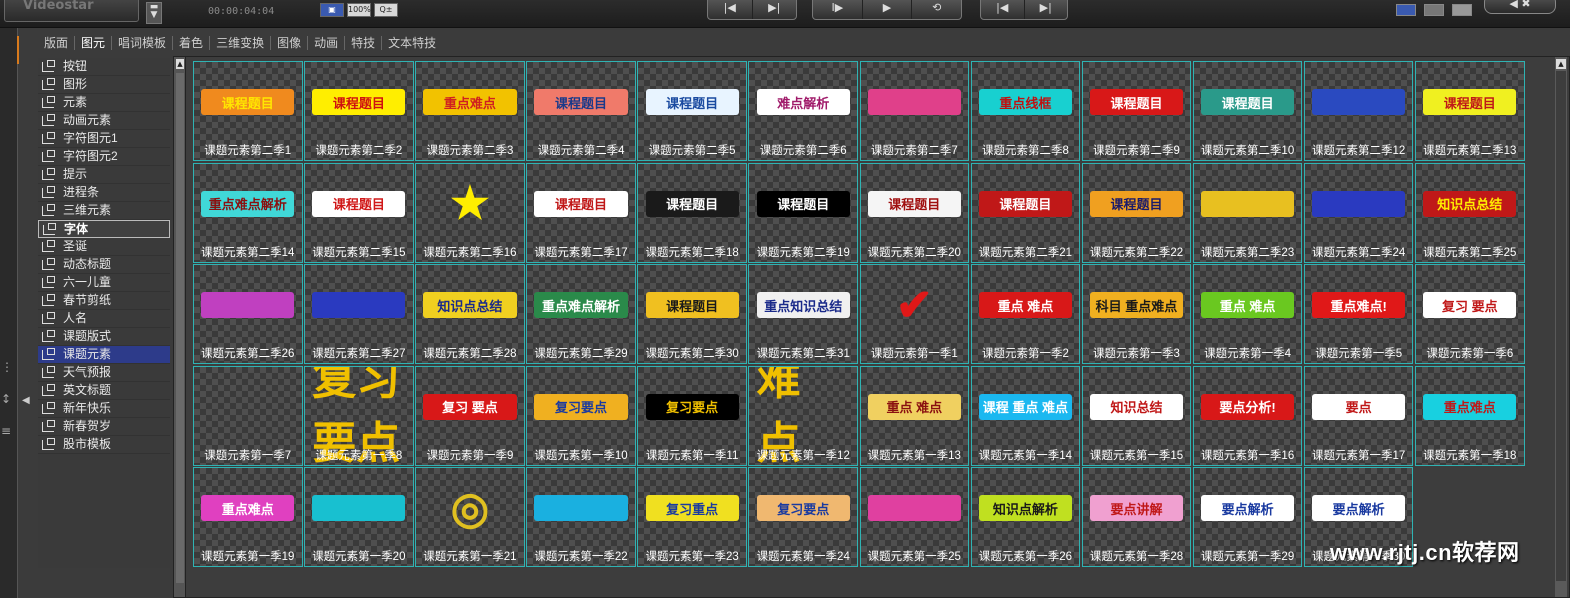 This screenshot has height=598, width=1570. Describe the element at coordinates (1358, 314) in the screenshot. I see `thumbnail-item: 重点难点! 课题元素第一季5` at that location.